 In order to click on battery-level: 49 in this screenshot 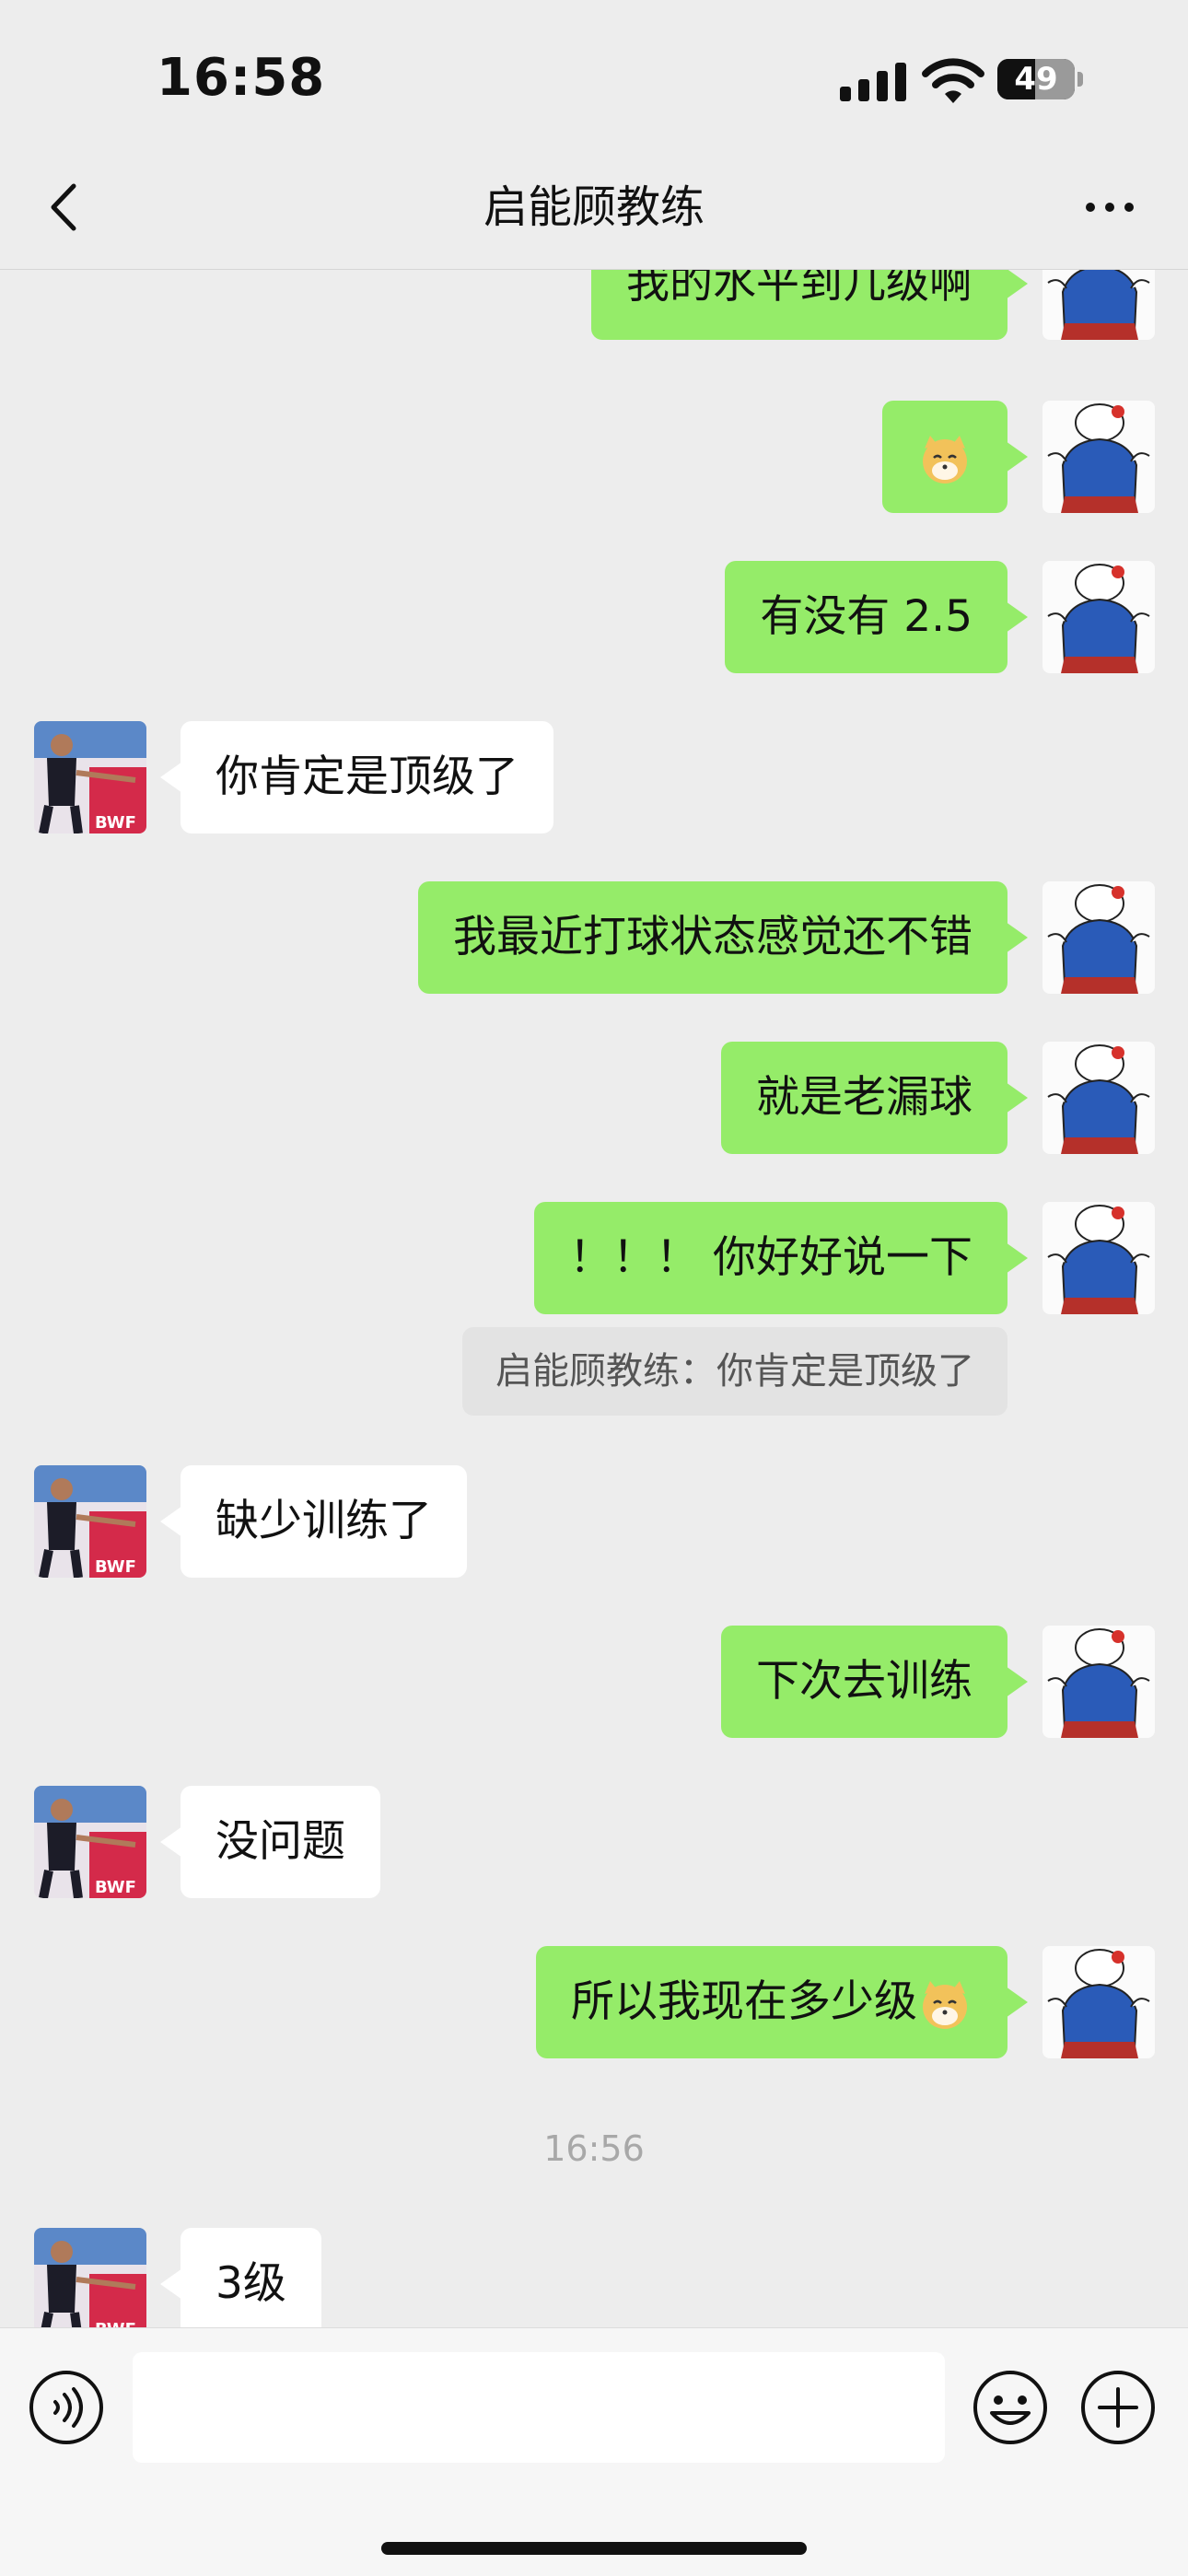, I will do `click(1036, 79)`.